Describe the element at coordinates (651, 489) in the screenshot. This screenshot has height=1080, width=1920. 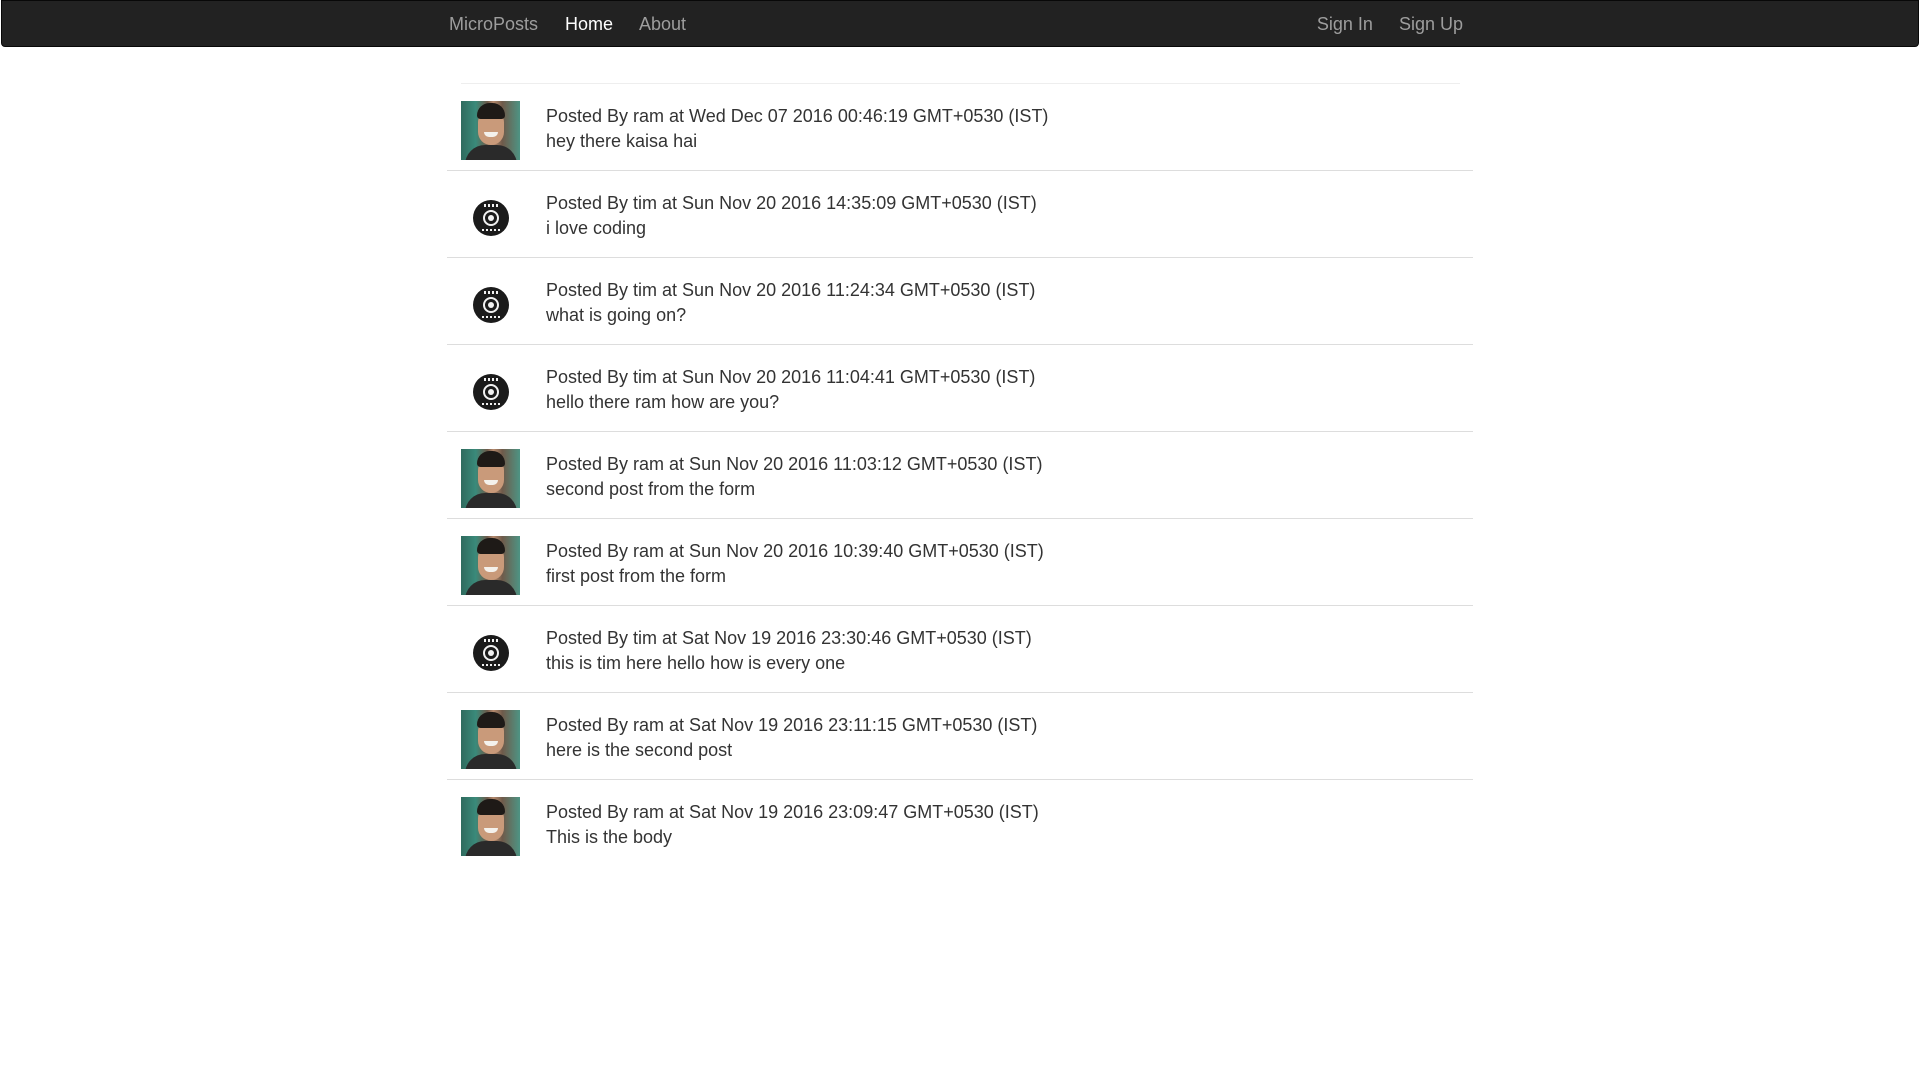
I see `post-text: second post from the form` at that location.